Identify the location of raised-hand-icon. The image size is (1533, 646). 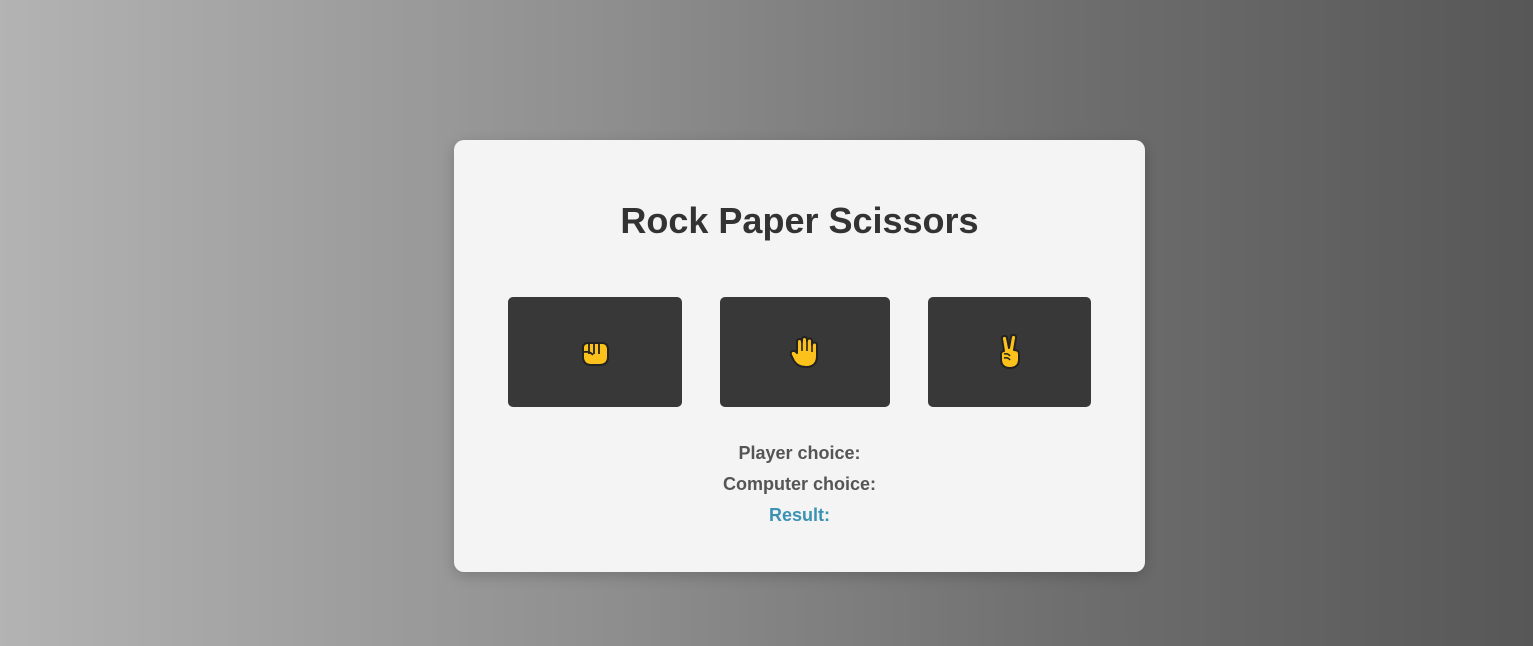
(805, 352).